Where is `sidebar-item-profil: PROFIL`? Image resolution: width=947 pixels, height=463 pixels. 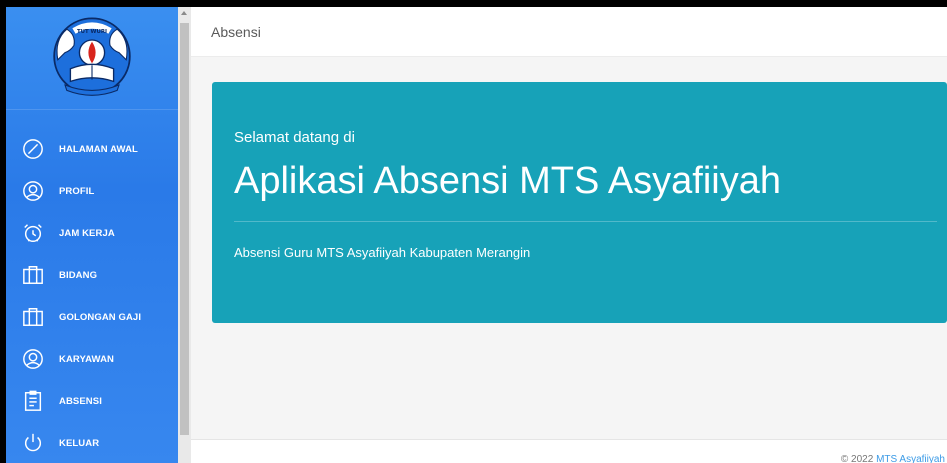 sidebar-item-profil: PROFIL is located at coordinates (92, 191).